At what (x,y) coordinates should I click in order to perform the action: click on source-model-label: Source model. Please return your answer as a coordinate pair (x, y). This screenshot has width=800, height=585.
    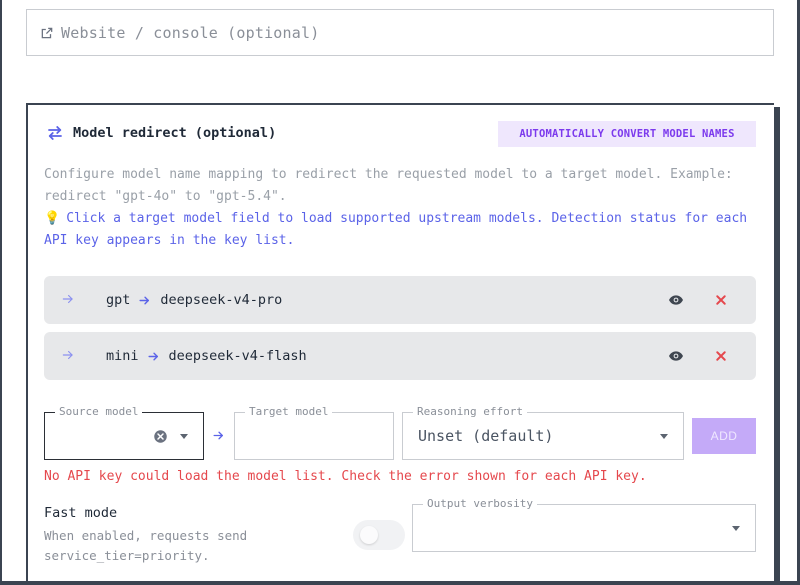
    Looking at the image, I should click on (99, 412).